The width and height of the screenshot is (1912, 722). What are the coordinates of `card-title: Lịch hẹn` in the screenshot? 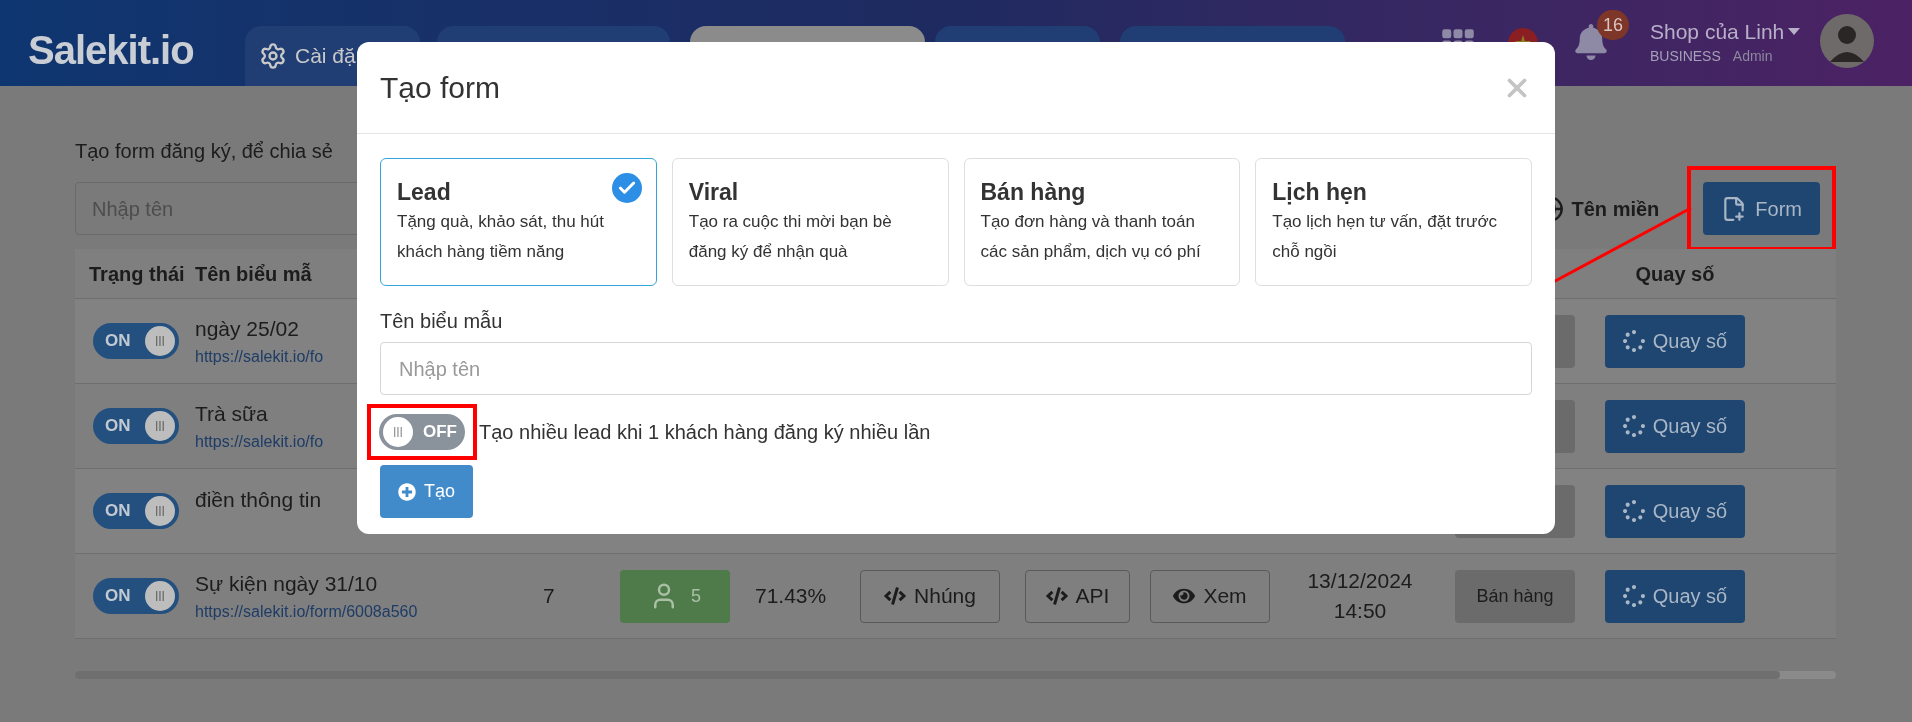 It's located at (1319, 192).